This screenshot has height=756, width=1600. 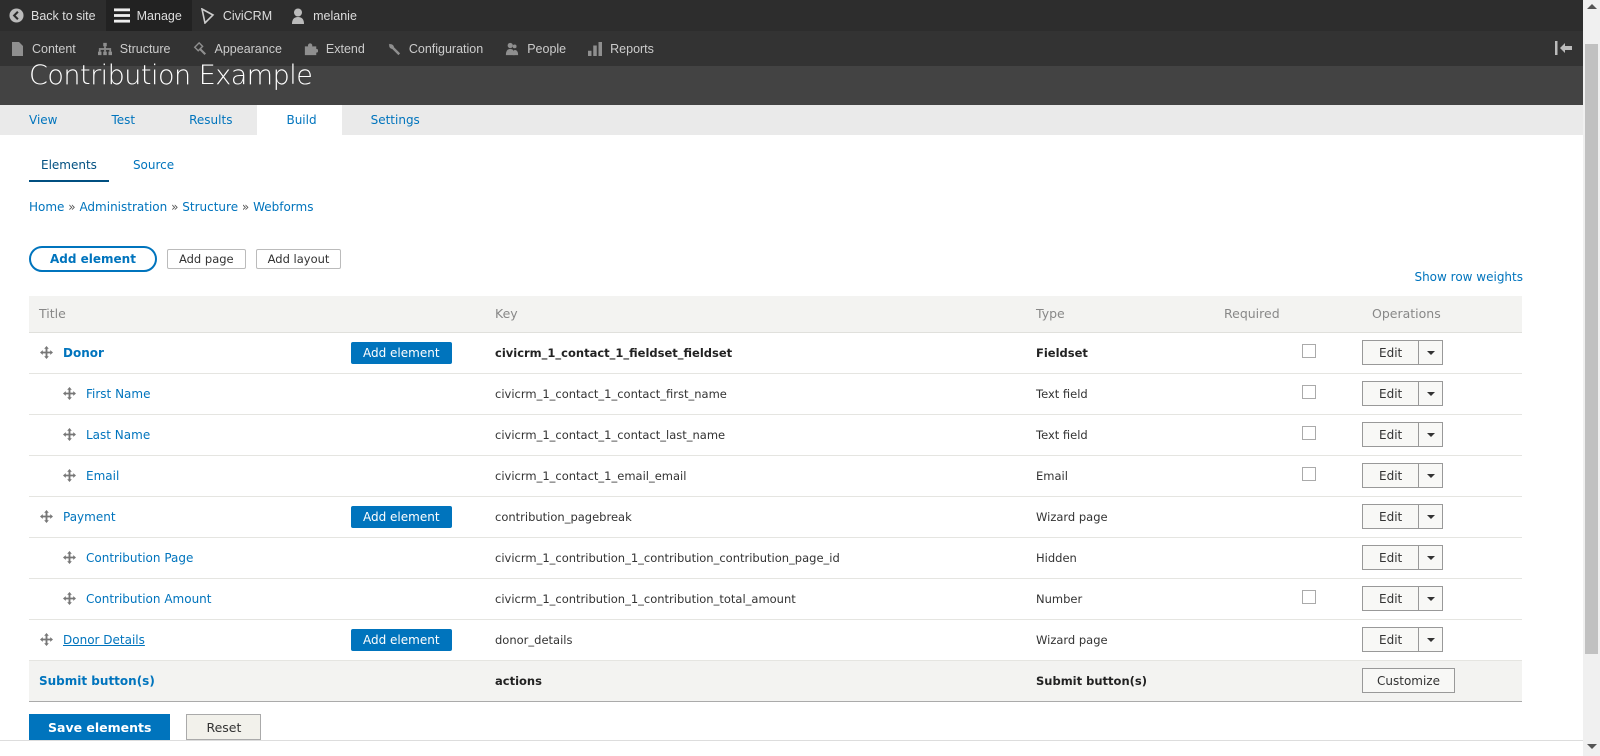 What do you see at coordinates (54, 48) in the screenshot?
I see `menu-content-label: Content` at bounding box center [54, 48].